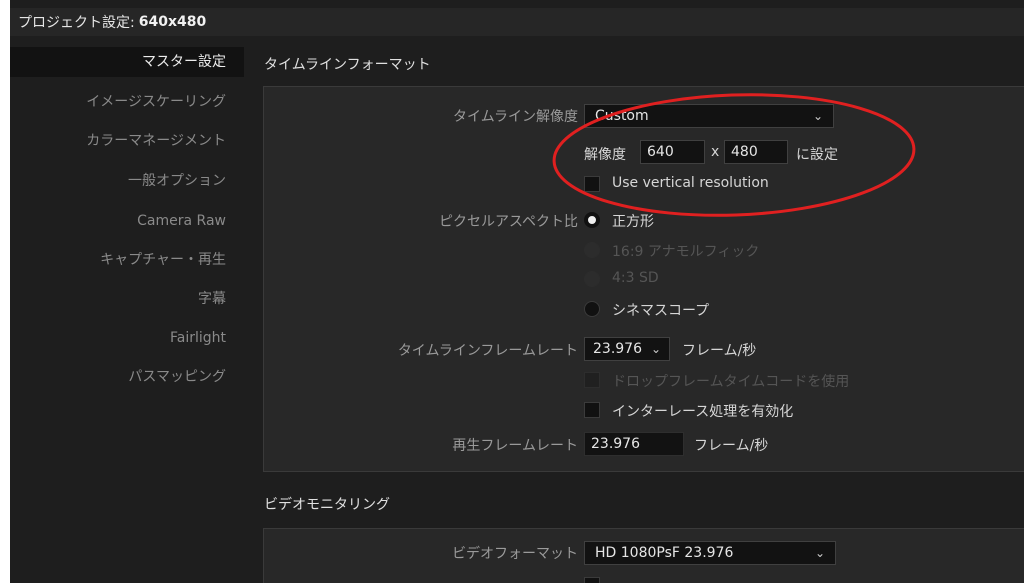  Describe the element at coordinates (127, 338) in the screenshot. I see `sidebar-item-fairlight: Fairlight` at that location.